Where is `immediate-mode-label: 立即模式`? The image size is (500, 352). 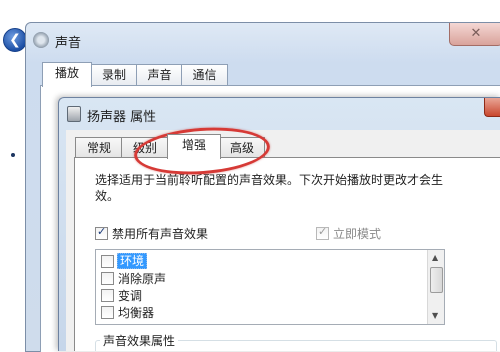 immediate-mode-label: 立即模式 is located at coordinates (357, 234).